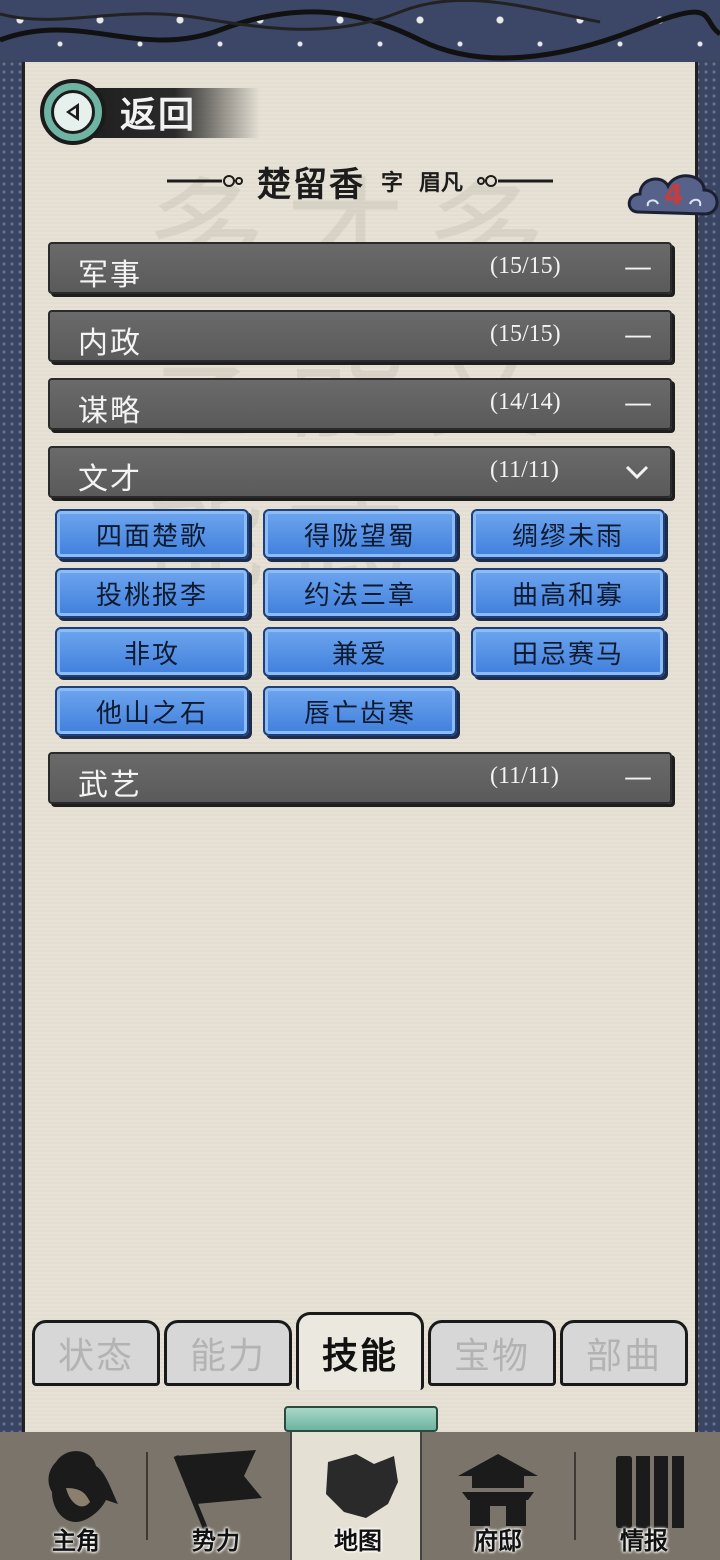 This screenshot has height=1560, width=720. Describe the element at coordinates (110, 343) in the screenshot. I see `category-label: 内政` at that location.